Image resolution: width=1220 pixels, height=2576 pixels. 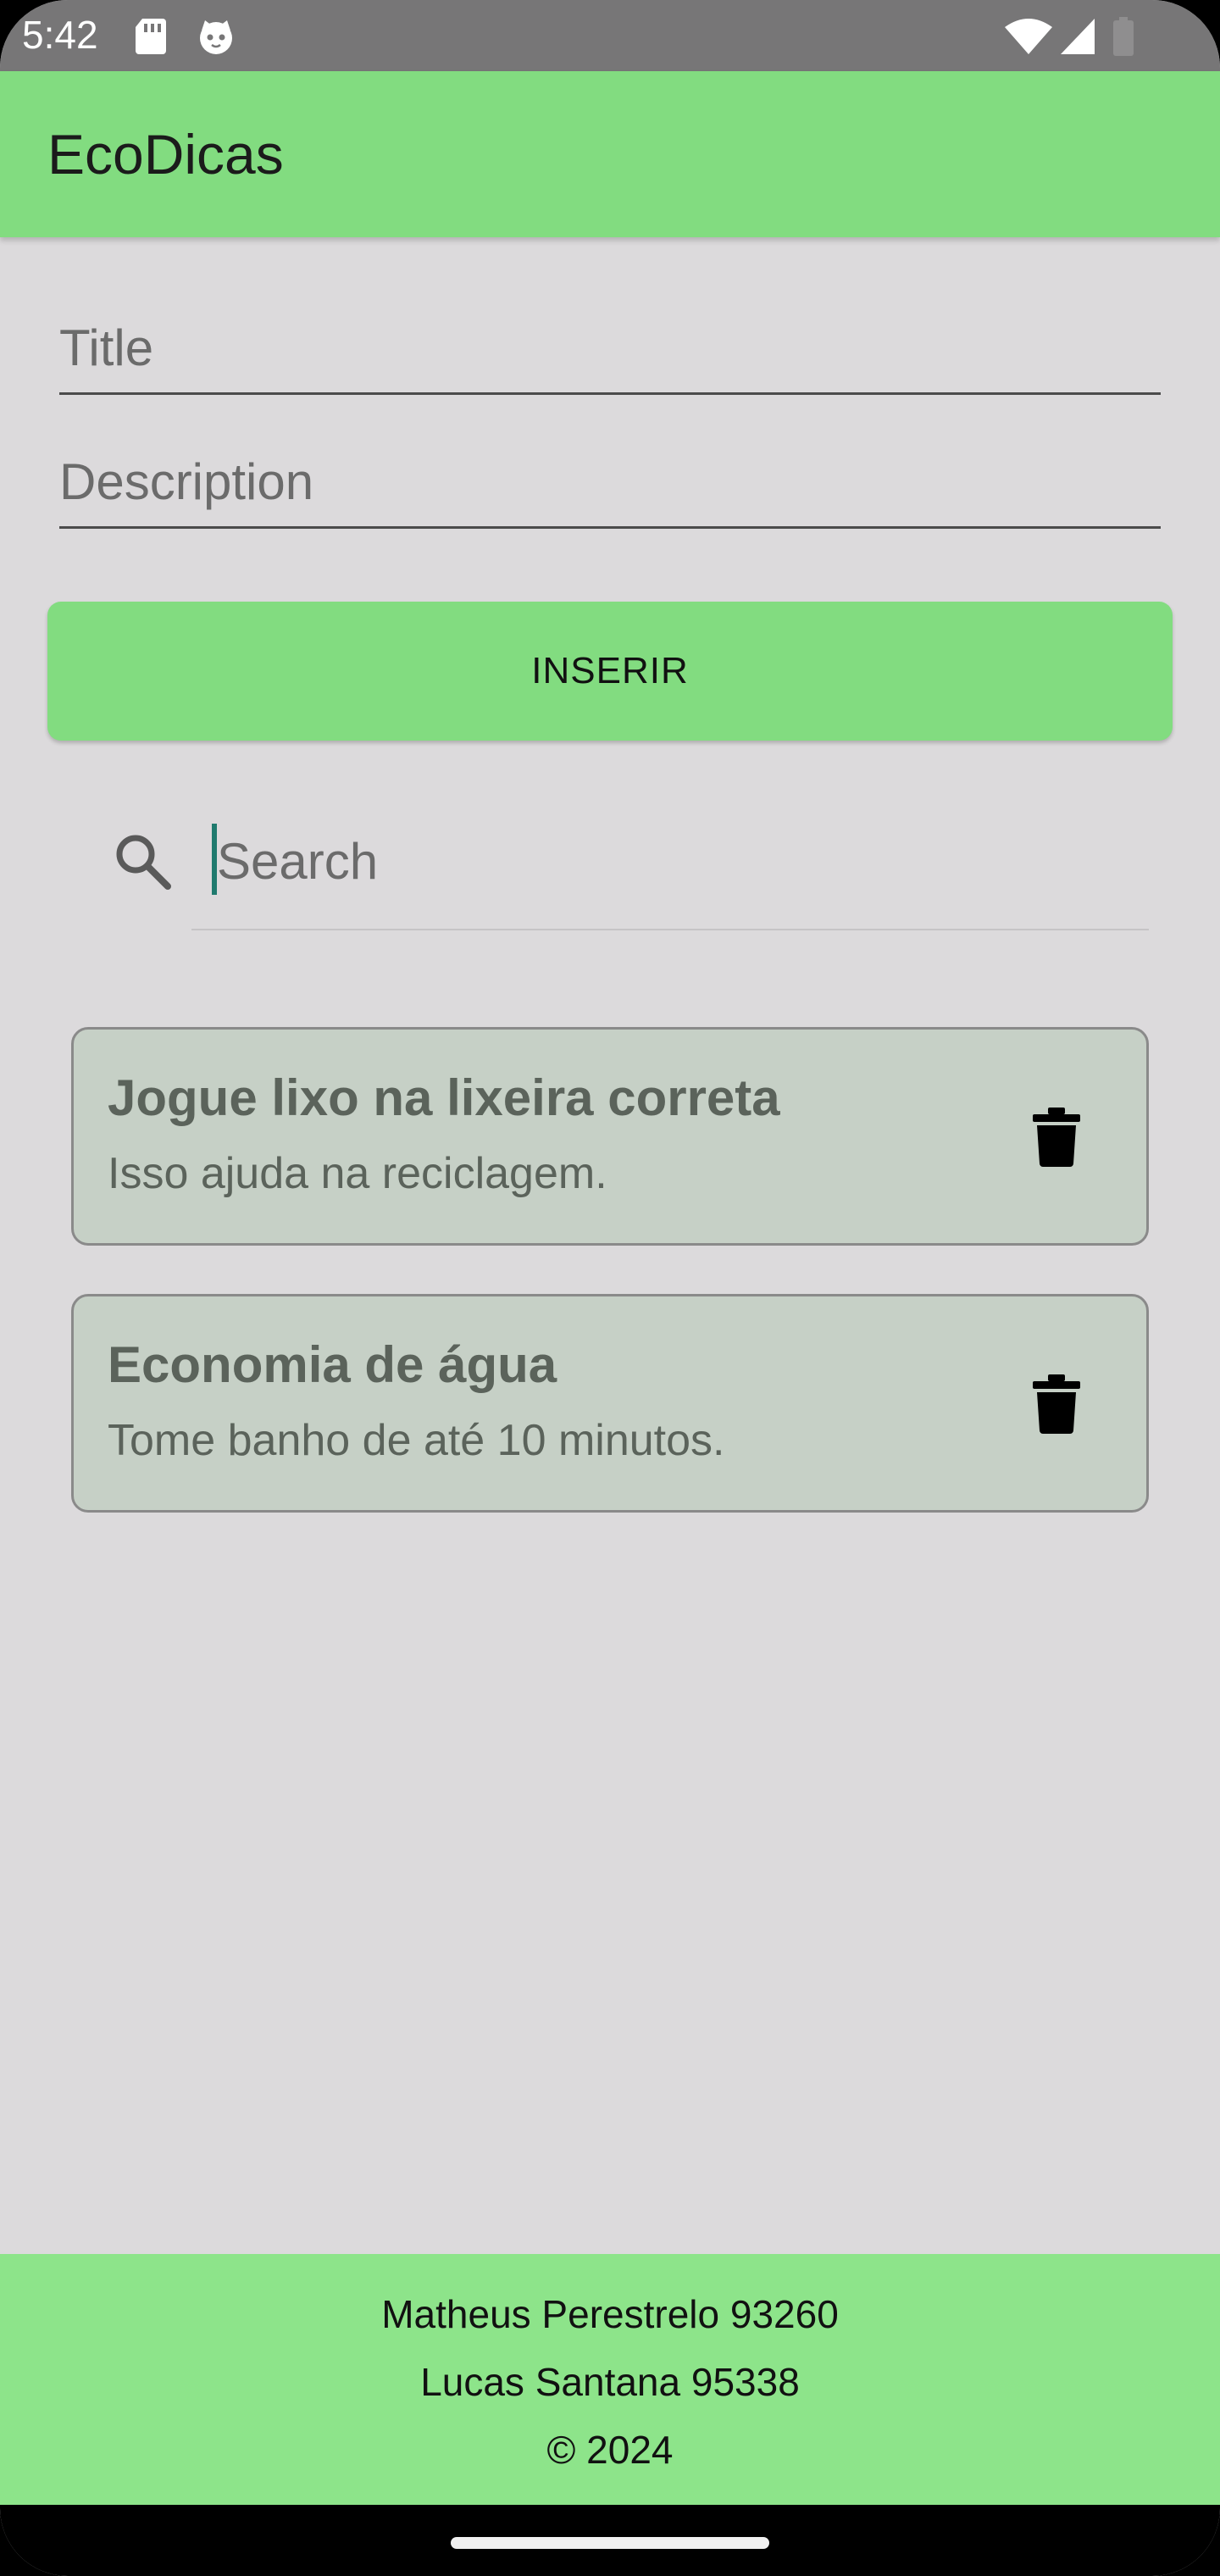 I want to click on navigation-bar, so click(x=610, y=2540).